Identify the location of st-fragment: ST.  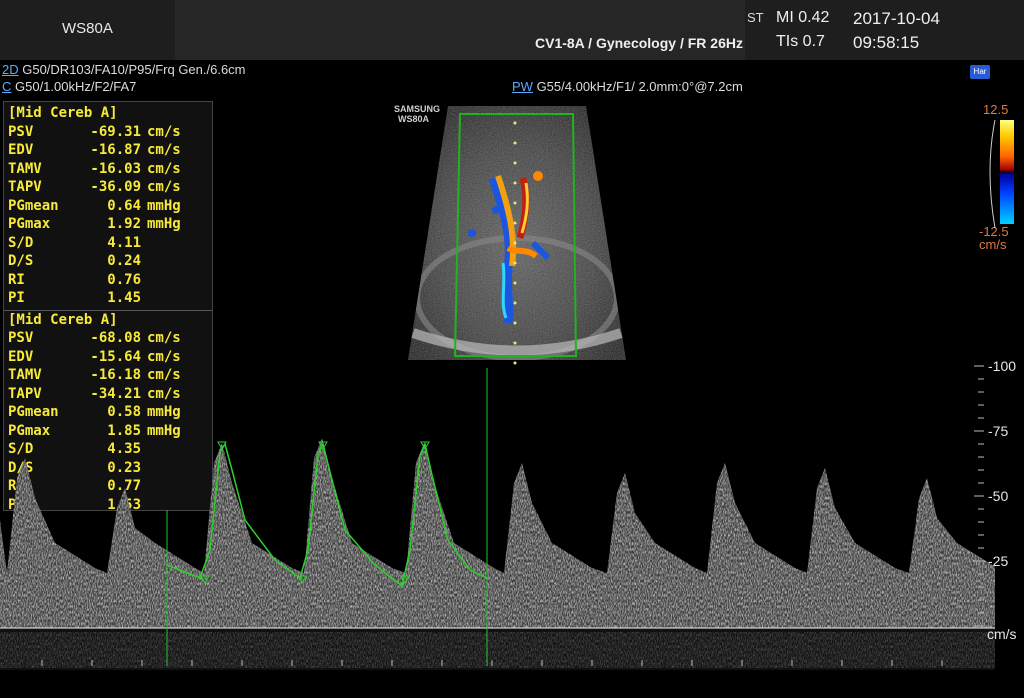
(755, 17).